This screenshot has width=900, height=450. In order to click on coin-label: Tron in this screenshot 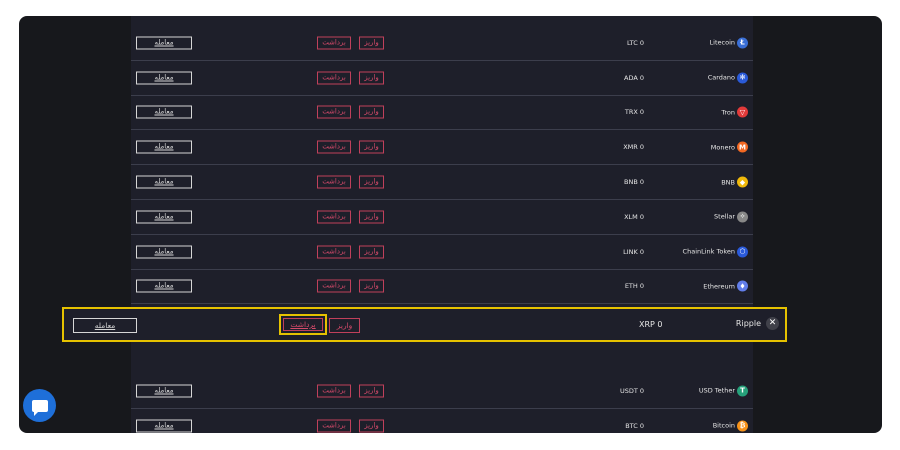, I will do `click(728, 112)`.